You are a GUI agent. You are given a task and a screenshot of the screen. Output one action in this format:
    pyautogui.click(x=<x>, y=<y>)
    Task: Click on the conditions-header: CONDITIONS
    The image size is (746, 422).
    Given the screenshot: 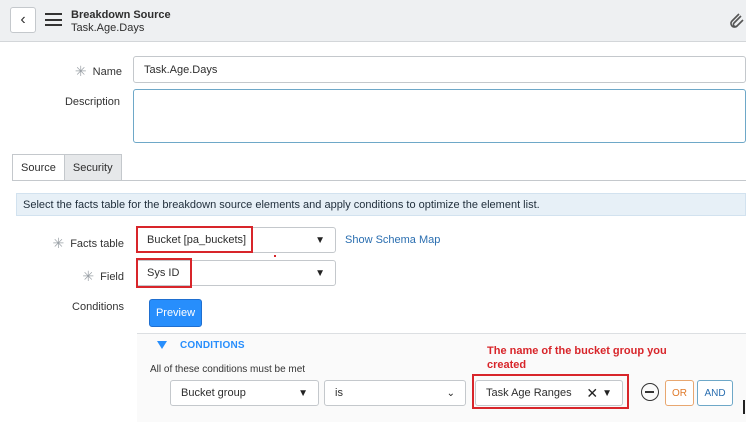 What is the action you would take?
    pyautogui.click(x=212, y=345)
    